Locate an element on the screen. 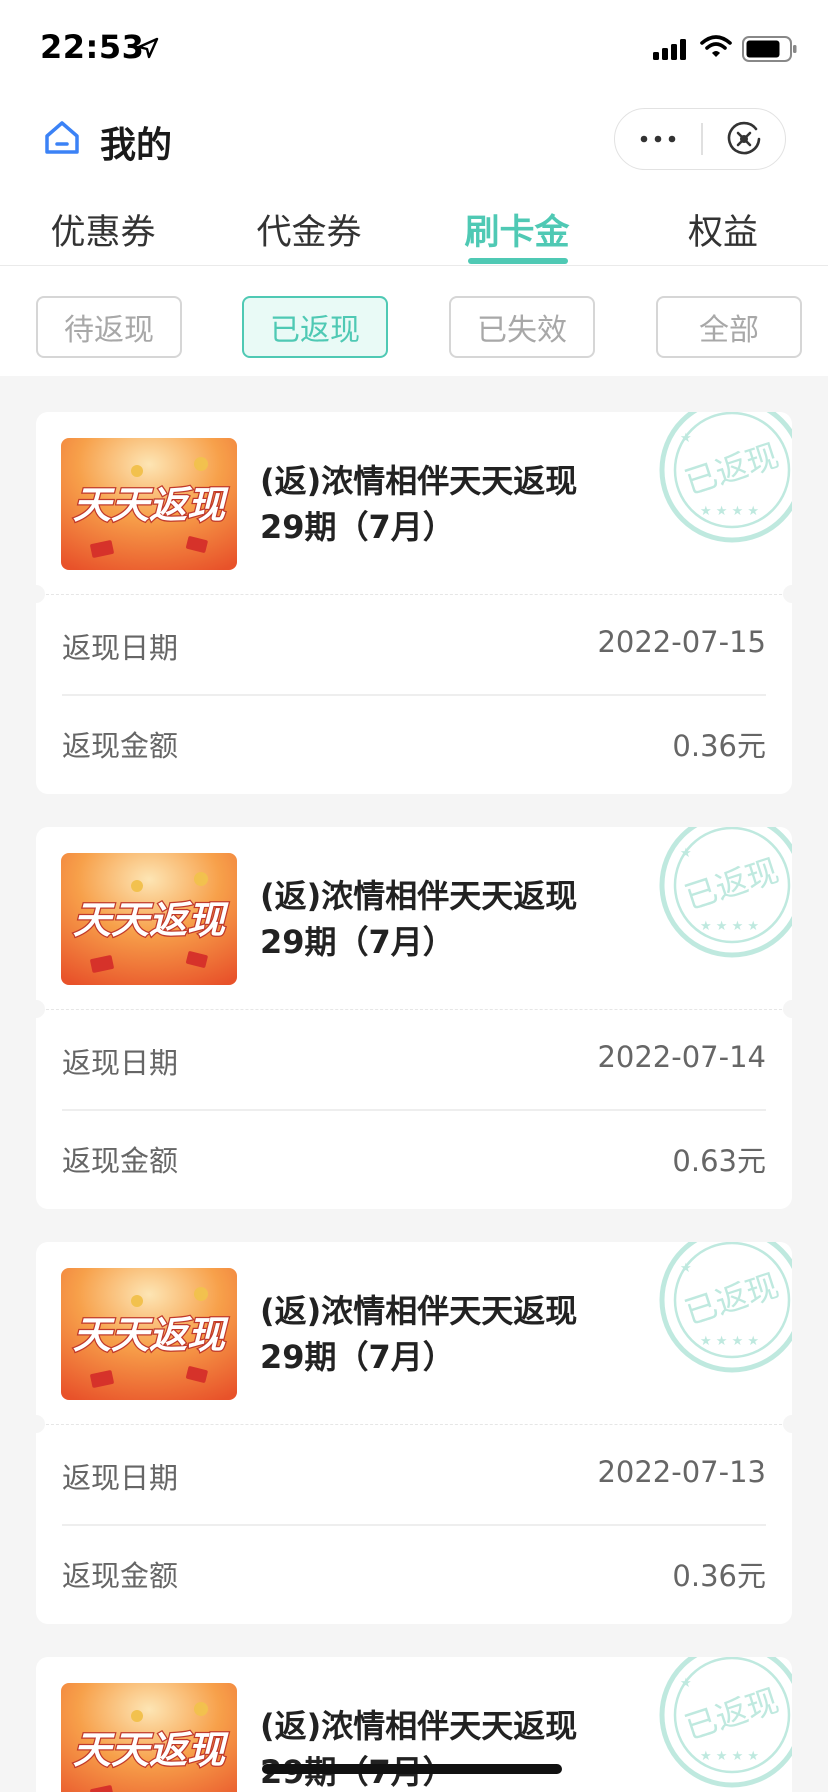 This screenshot has width=828, height=1792. tab-card-credit: 刷卡金 is located at coordinates (517, 229).